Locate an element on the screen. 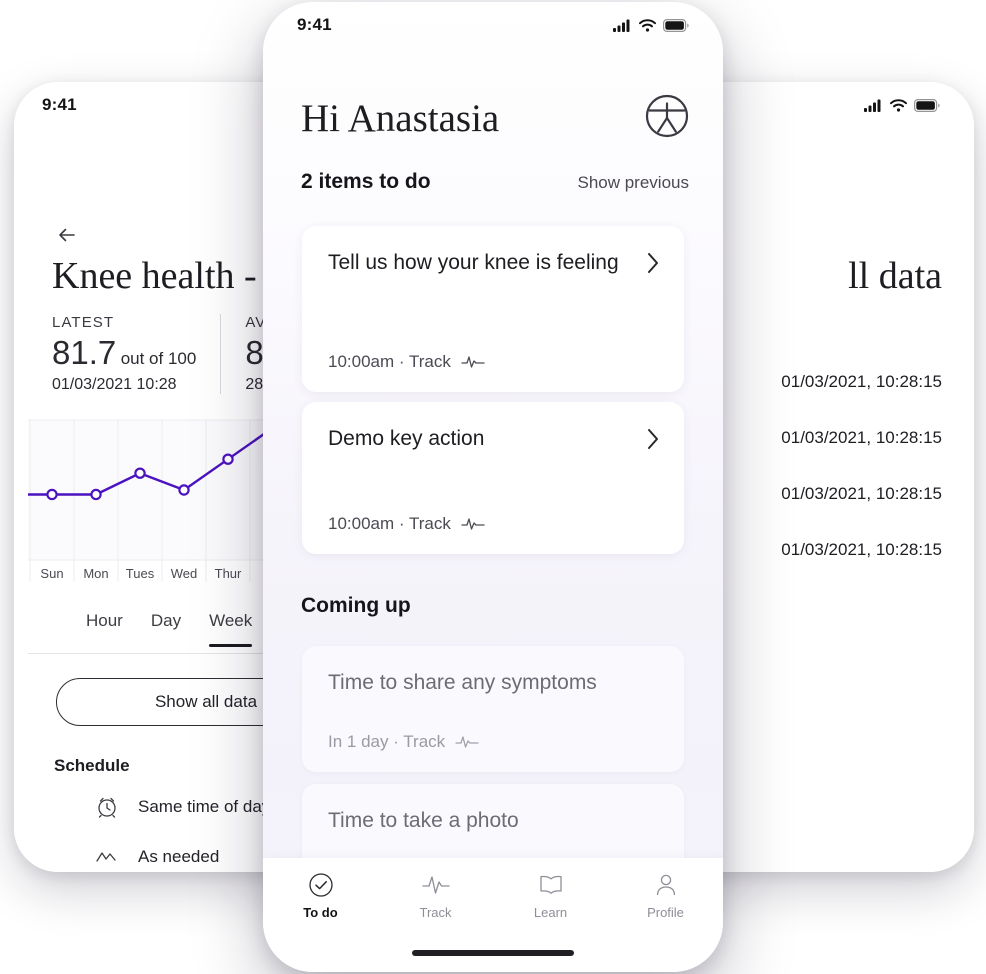  stat-number: 81.7 is located at coordinates (84, 352).